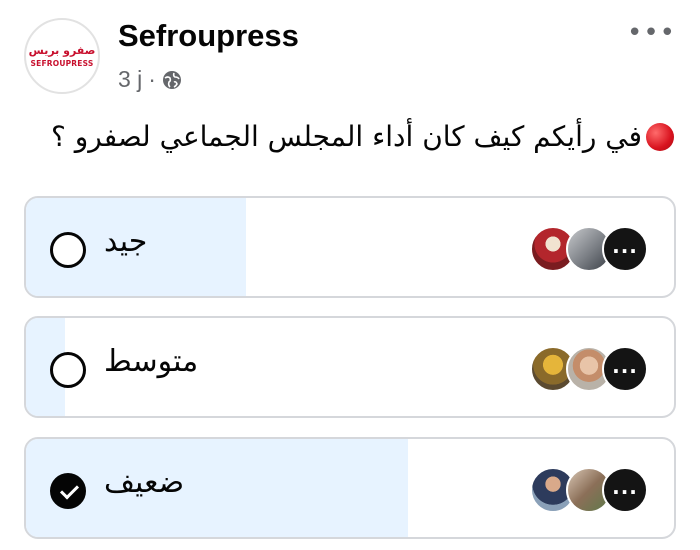 This screenshot has height=550, width=700. I want to click on option-label: متوسط, so click(151, 361).